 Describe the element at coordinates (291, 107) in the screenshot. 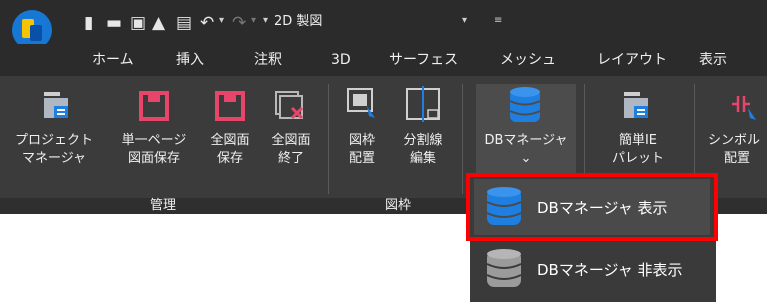

I see `close-all-icon` at that location.